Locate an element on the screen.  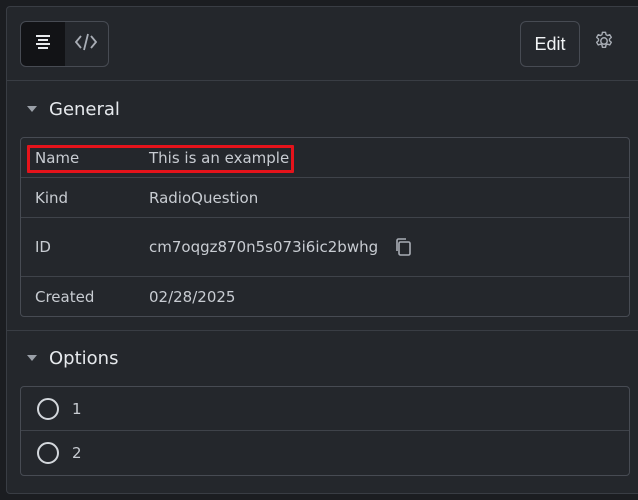
settings-button is located at coordinates (604, 43).